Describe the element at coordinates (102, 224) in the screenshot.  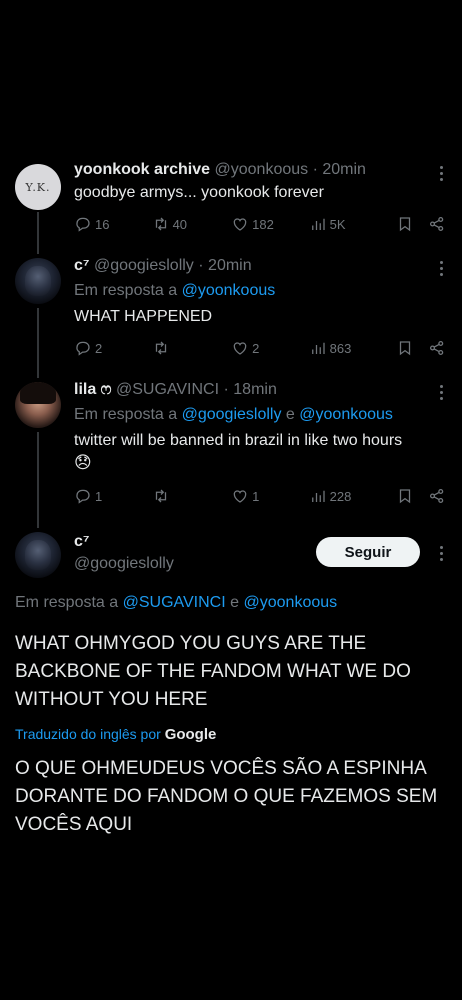
I see `reply-count: 16` at that location.